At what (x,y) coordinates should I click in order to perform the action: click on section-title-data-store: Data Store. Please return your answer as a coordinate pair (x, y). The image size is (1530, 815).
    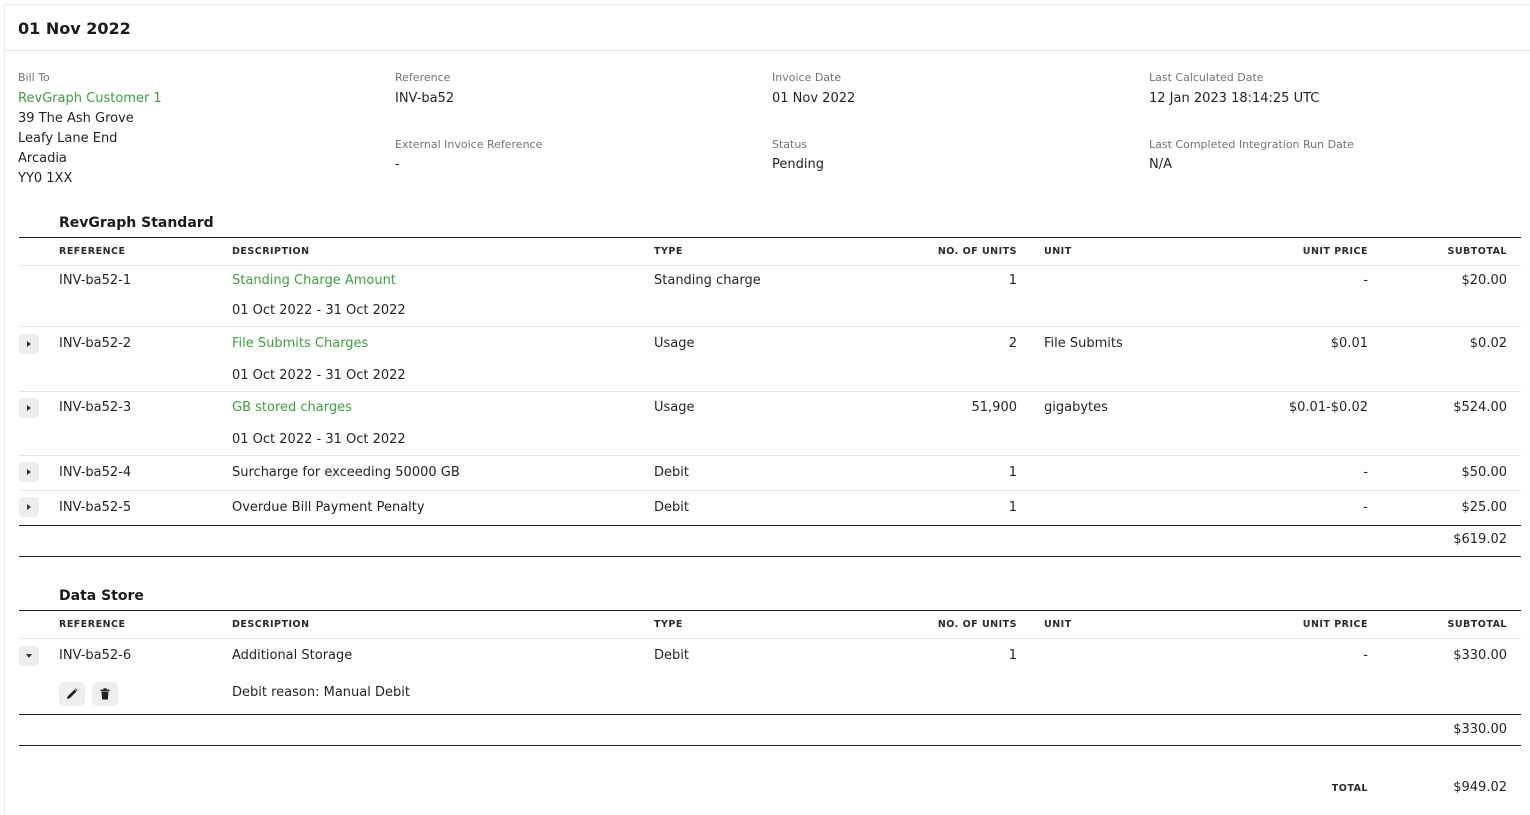
    Looking at the image, I should click on (101, 596).